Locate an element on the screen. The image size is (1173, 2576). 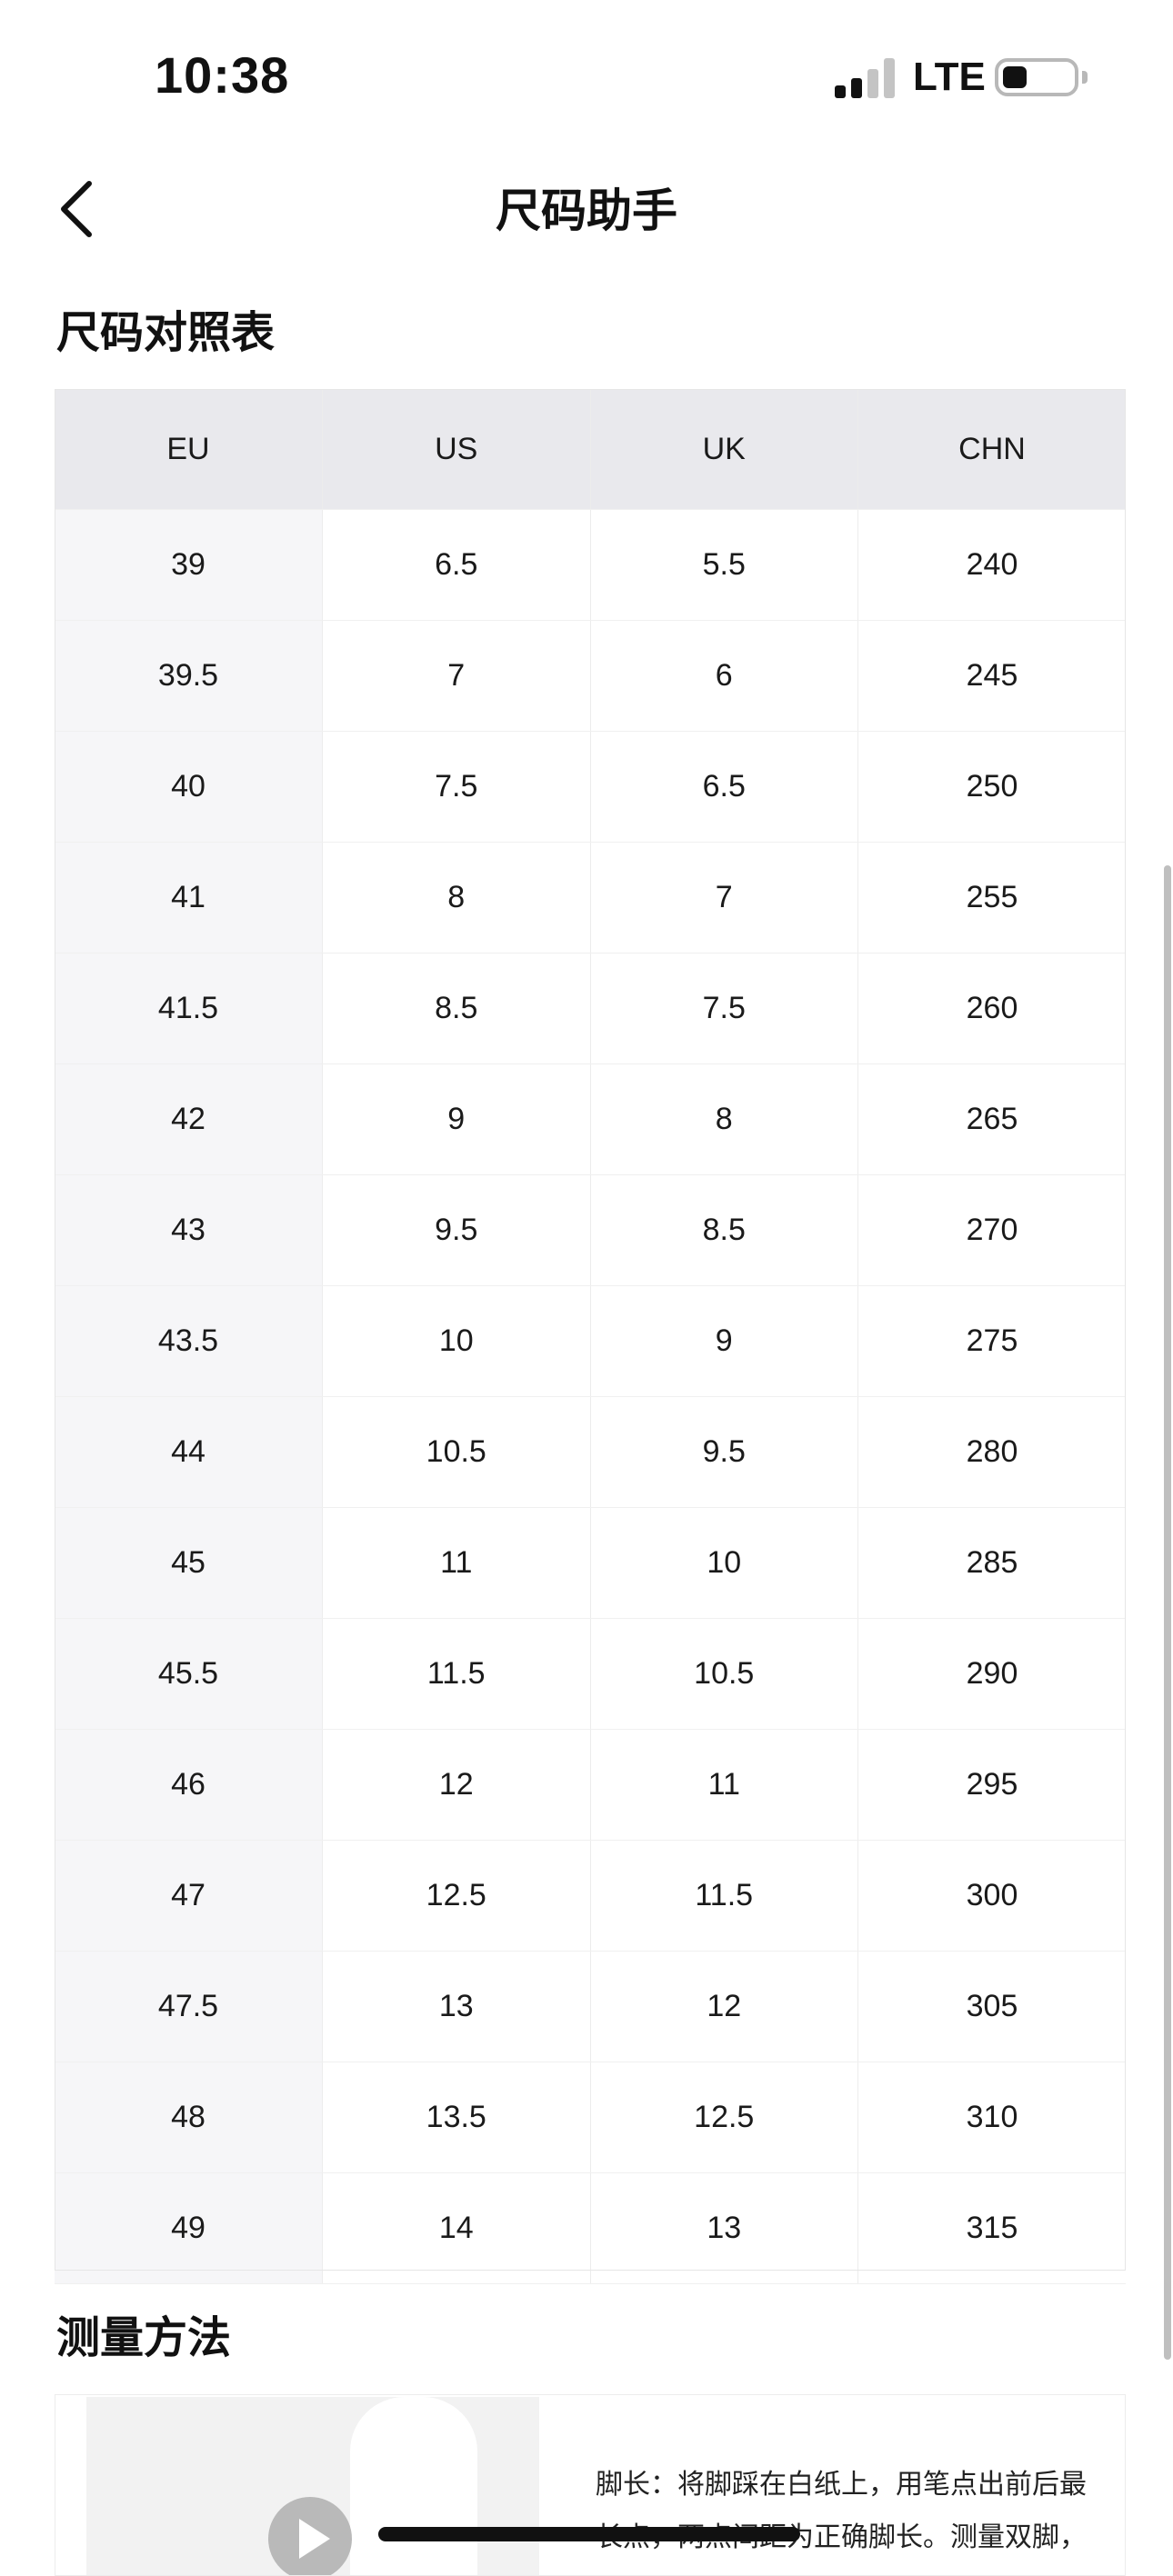
measure-card: 脚长：将脚踩在白纸上，用笔点出前后最长点，两点间距为正确脚长。测量双脚， is located at coordinates (590, 2485).